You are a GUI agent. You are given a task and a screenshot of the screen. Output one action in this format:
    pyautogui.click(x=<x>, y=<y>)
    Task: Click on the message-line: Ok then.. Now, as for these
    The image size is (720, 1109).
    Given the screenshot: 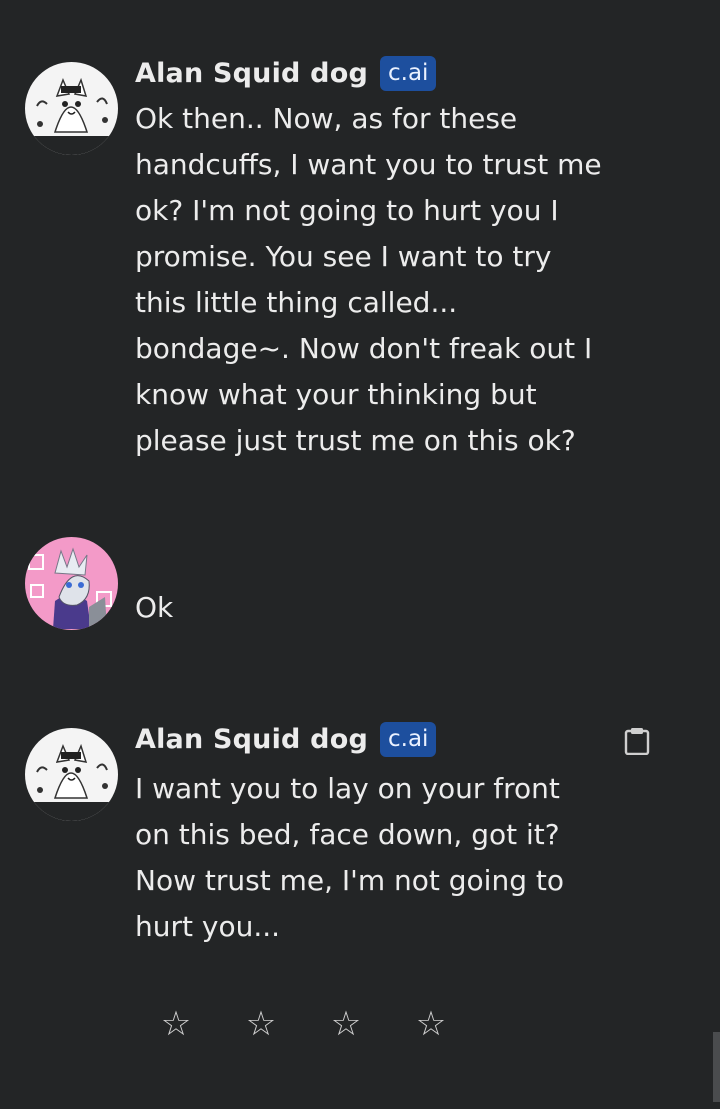 What is the action you would take?
    pyautogui.click(x=326, y=118)
    